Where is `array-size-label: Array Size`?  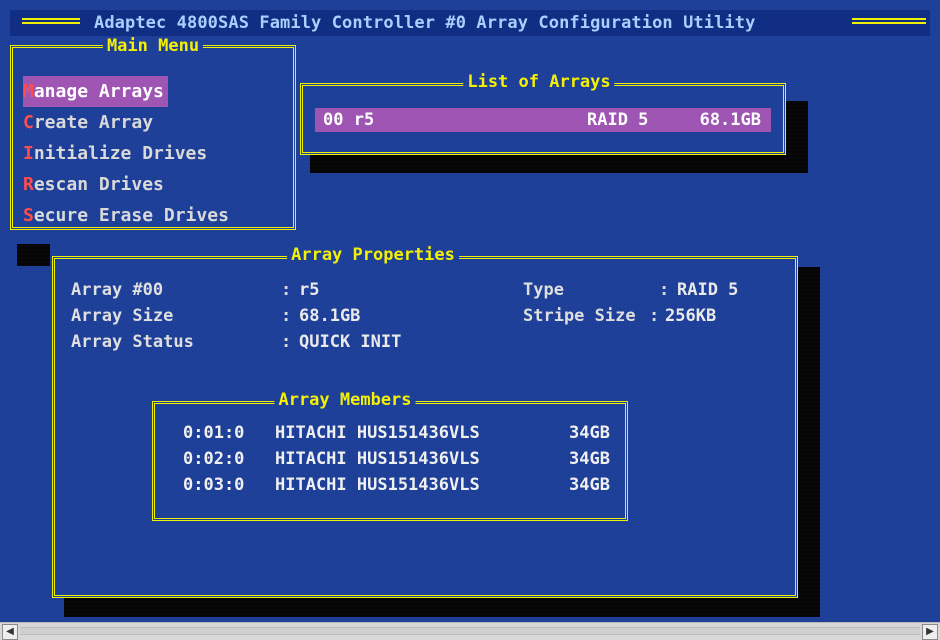 array-size-label: Array Size is located at coordinates (122, 316).